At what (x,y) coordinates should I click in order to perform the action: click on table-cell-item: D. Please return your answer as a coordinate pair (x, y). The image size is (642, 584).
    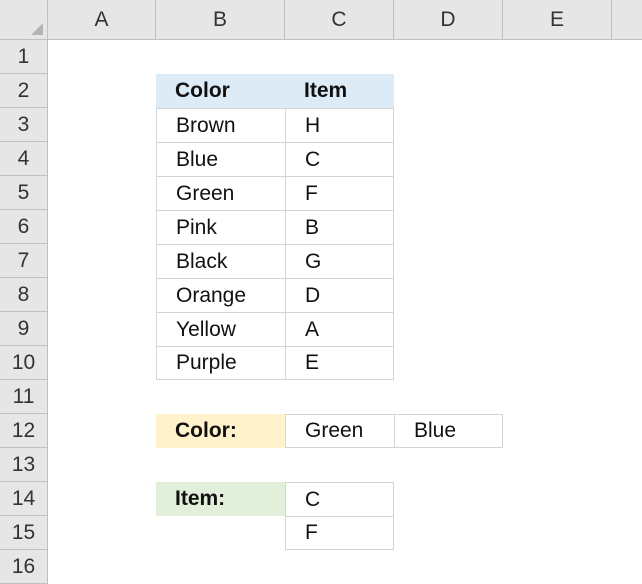
    Looking at the image, I should click on (339, 295).